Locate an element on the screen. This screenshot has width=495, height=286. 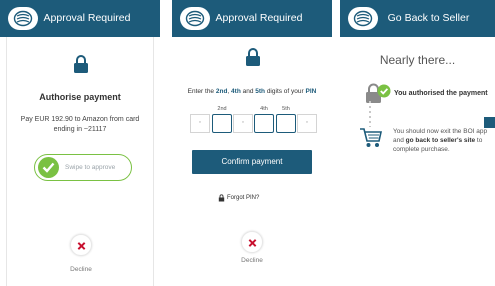
pin-input-2nd is located at coordinates (222, 123).